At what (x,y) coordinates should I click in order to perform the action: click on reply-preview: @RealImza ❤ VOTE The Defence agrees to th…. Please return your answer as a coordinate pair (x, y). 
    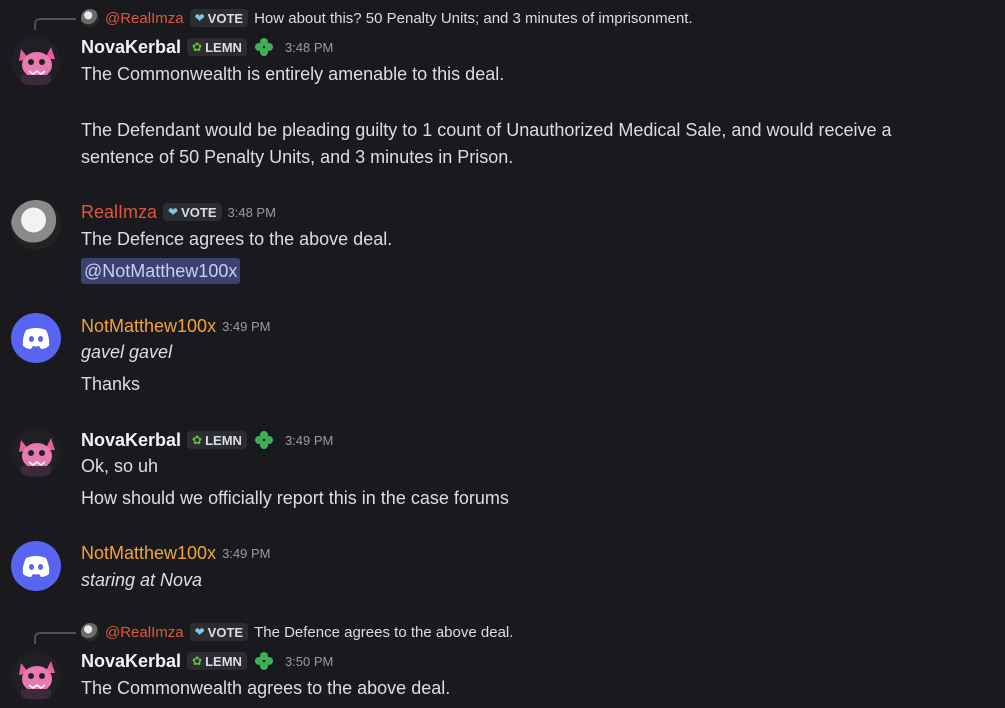
    Looking at the image, I should click on (297, 632).